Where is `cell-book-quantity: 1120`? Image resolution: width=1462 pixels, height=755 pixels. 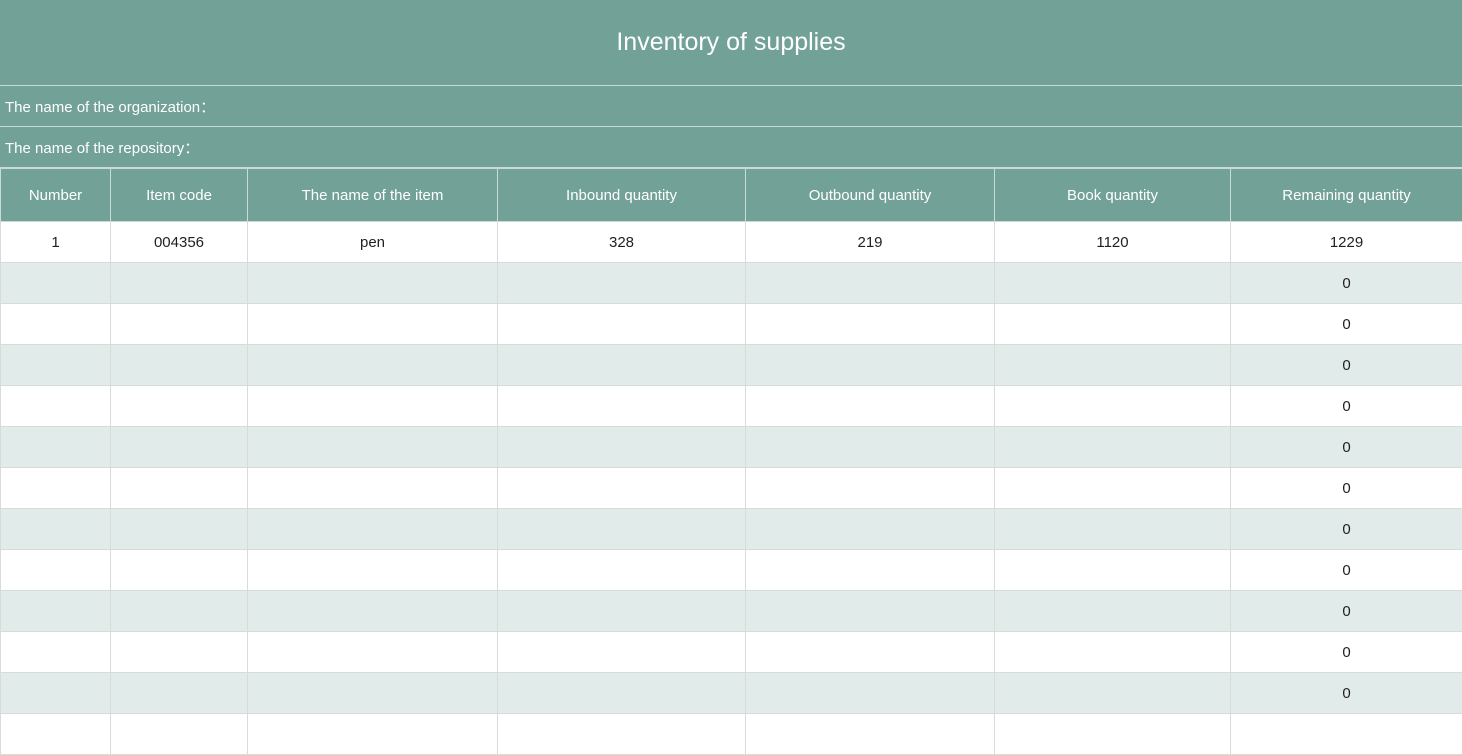 cell-book-quantity: 1120 is located at coordinates (1113, 242).